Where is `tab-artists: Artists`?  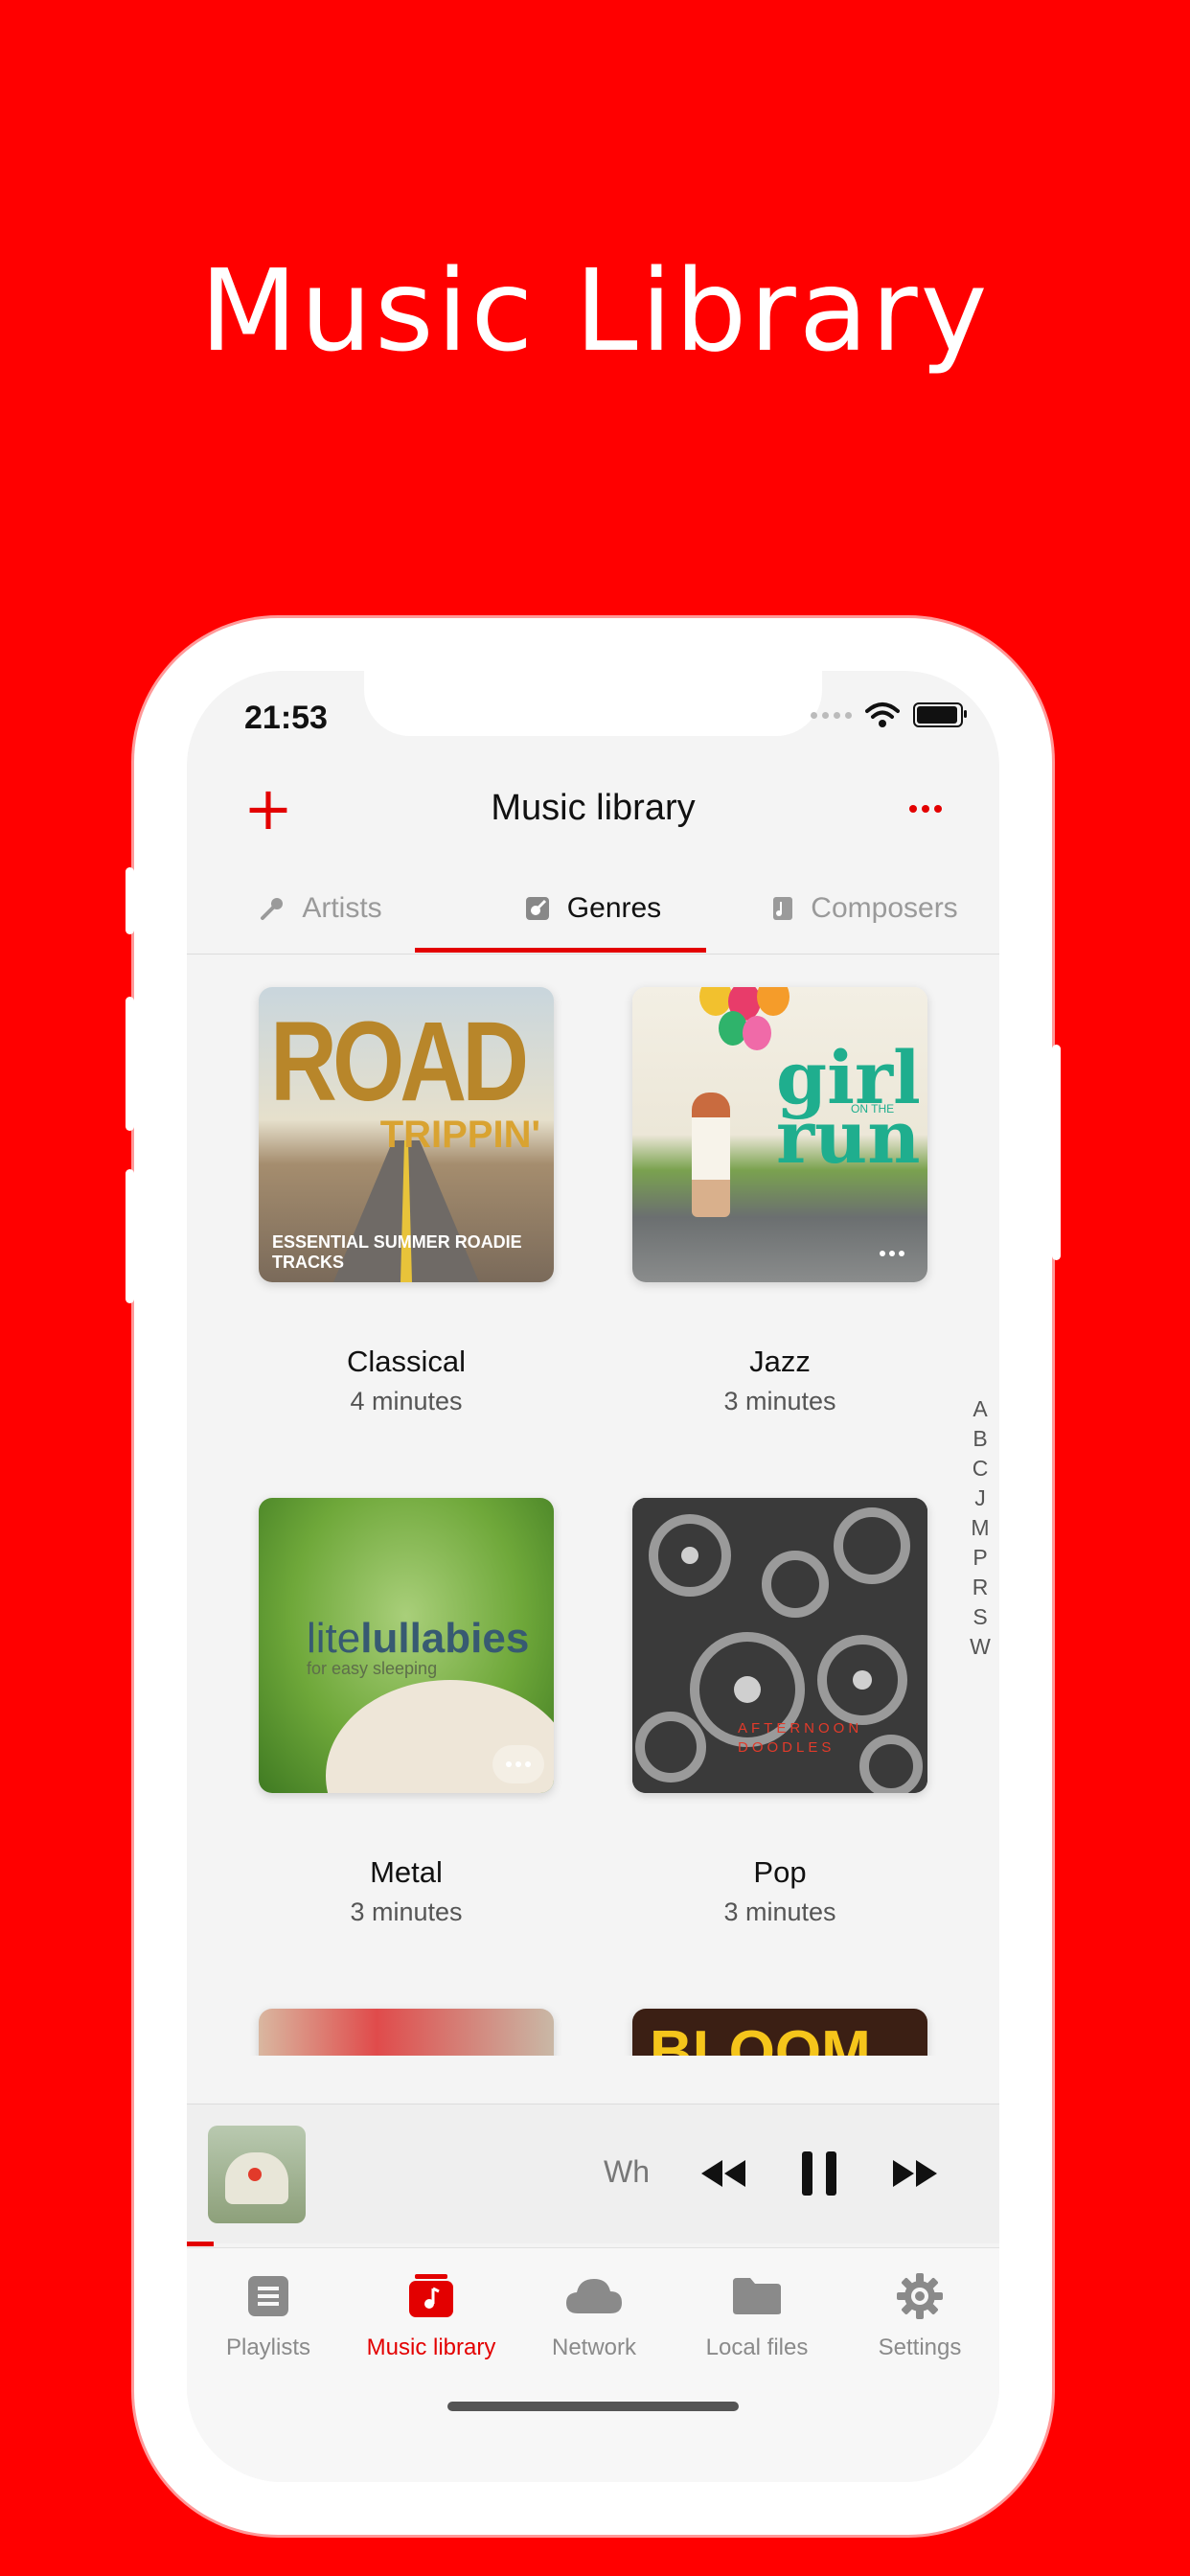
tab-artists: Artists is located at coordinates (321, 908).